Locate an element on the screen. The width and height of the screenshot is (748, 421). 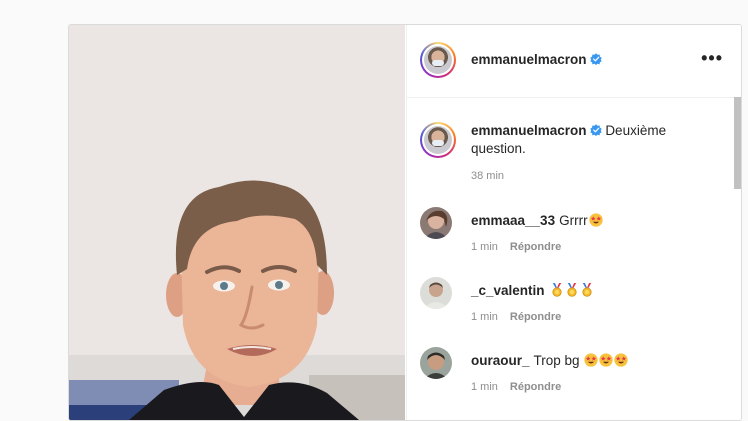
caption-author-avatar is located at coordinates (438, 140).